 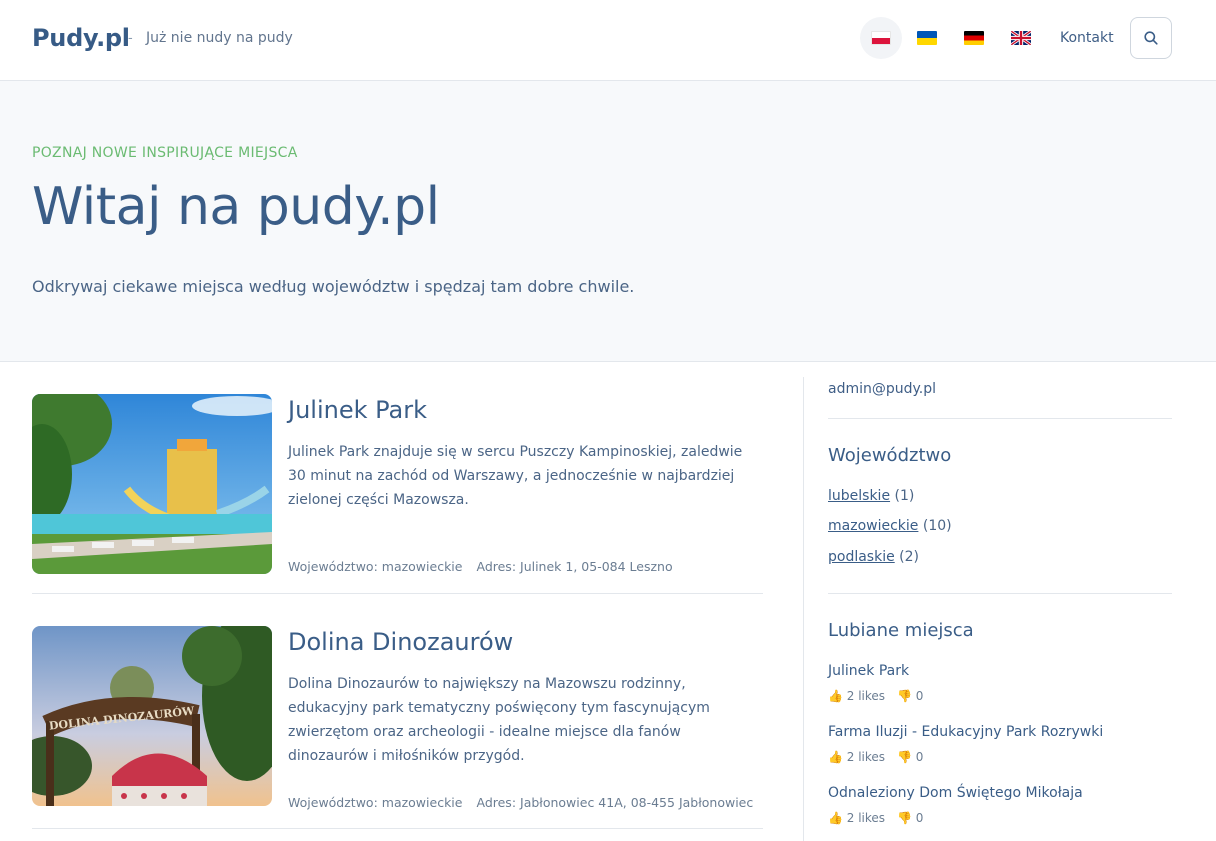 I want to click on place-address: Adres: Julinek 1, 05-084 Leszno, so click(x=574, y=566).